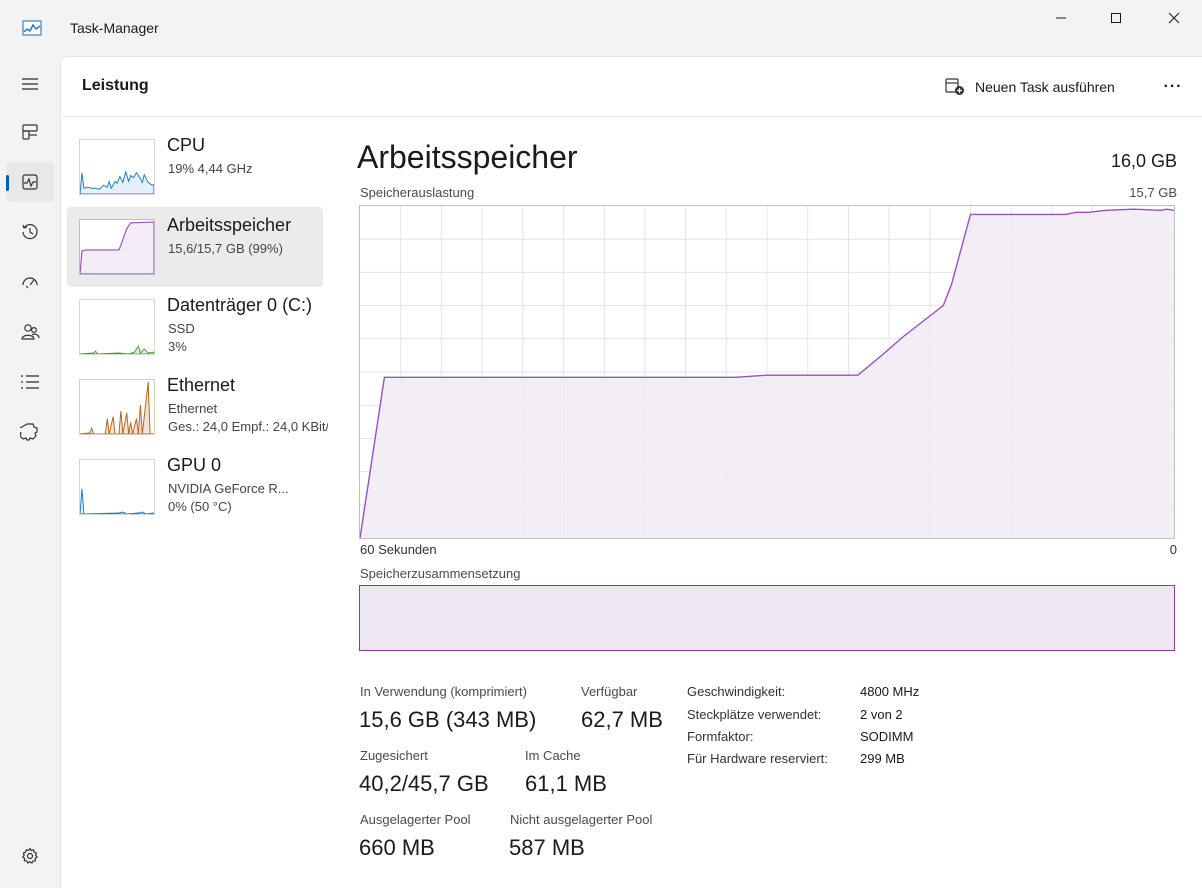 This screenshot has width=1202, height=888. I want to click on close-icon, so click(1174, 18).